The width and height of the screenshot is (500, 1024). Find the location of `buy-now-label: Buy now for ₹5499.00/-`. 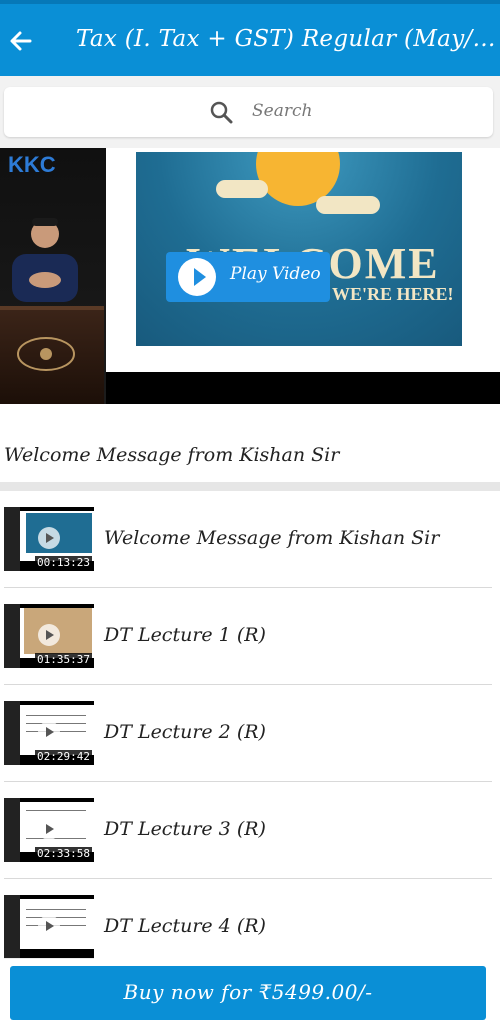

buy-now-label: Buy now for ₹5499.00/- is located at coordinates (248, 992).